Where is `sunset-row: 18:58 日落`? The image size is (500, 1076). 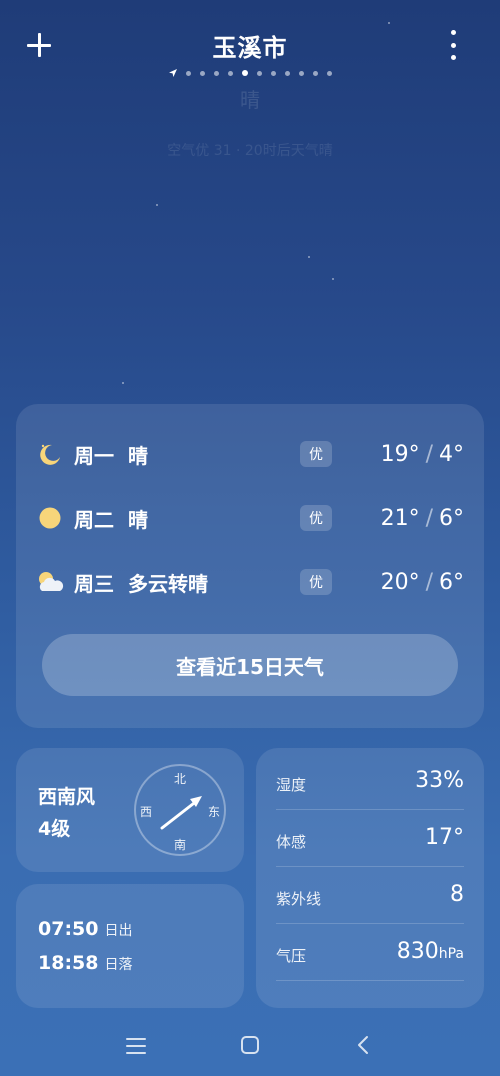 sunset-row: 18:58 日落 is located at coordinates (85, 963).